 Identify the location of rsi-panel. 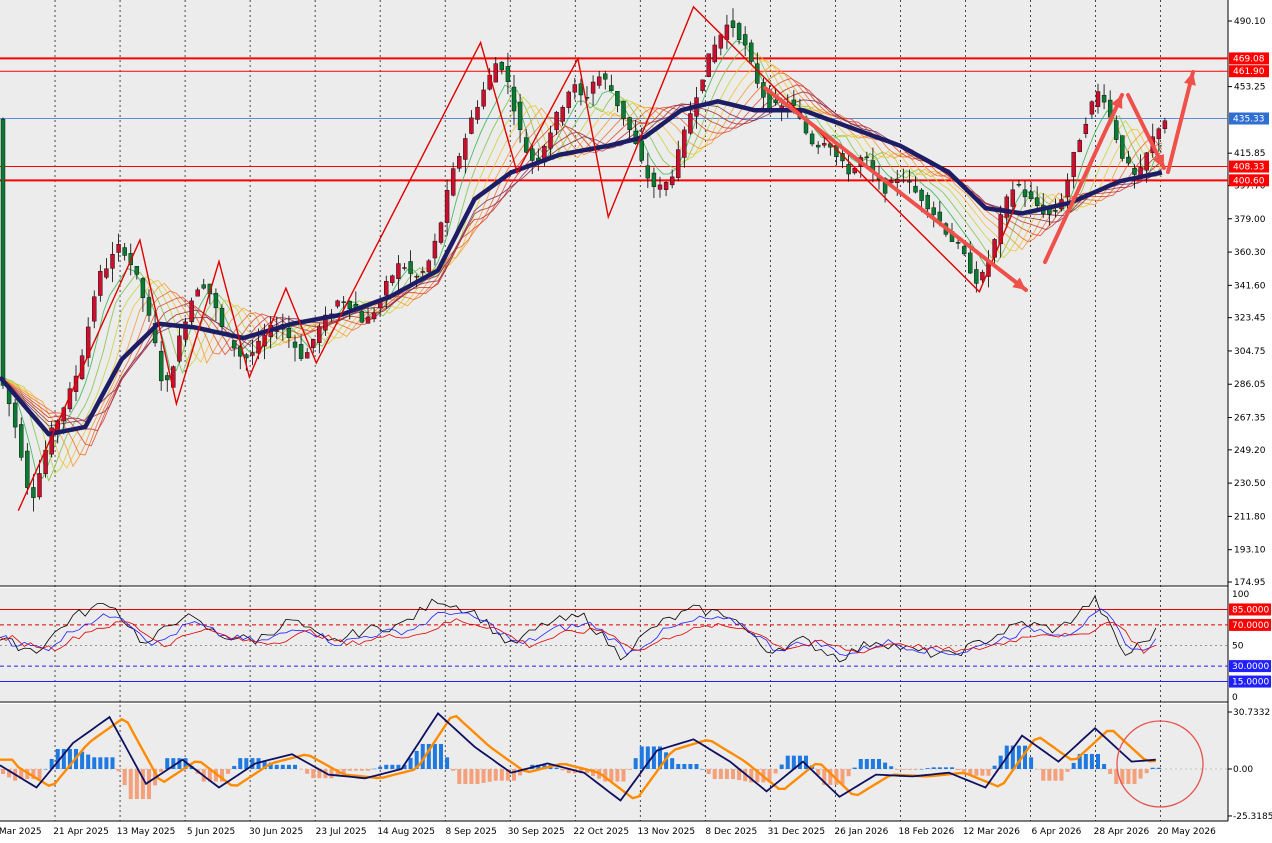
(614, 644).